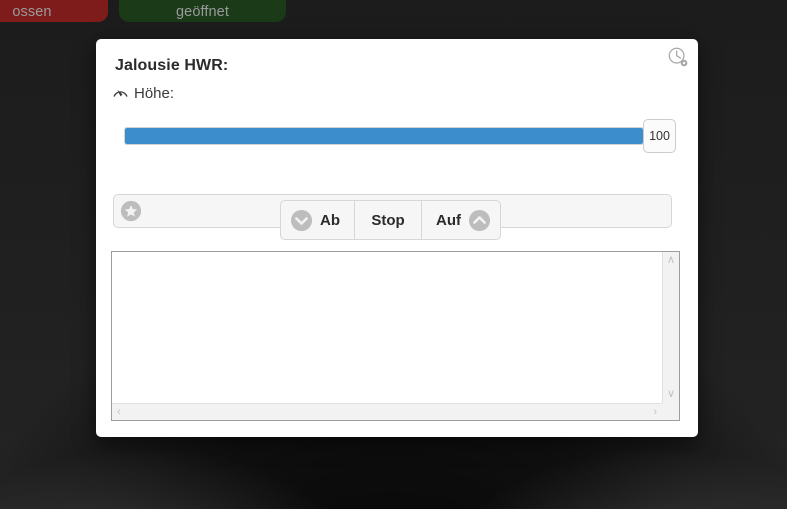 This screenshot has height=509, width=787. Describe the element at coordinates (54, 11) in the screenshot. I see `status-pill-closed: ossen` at that location.